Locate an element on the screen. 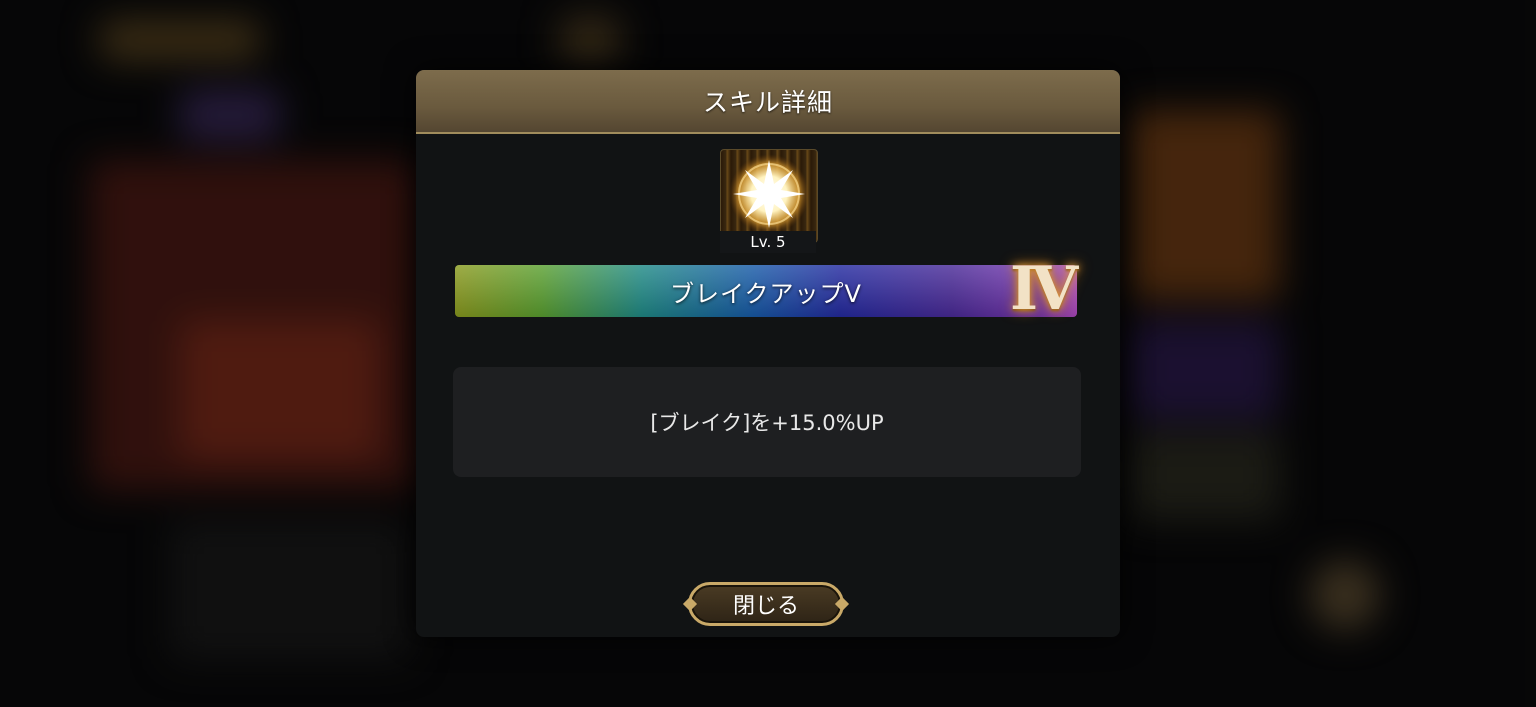 Image resolution: width=1536 pixels, height=707 pixels. skill-name-banner: ブレイクアップV is located at coordinates (766, 291).